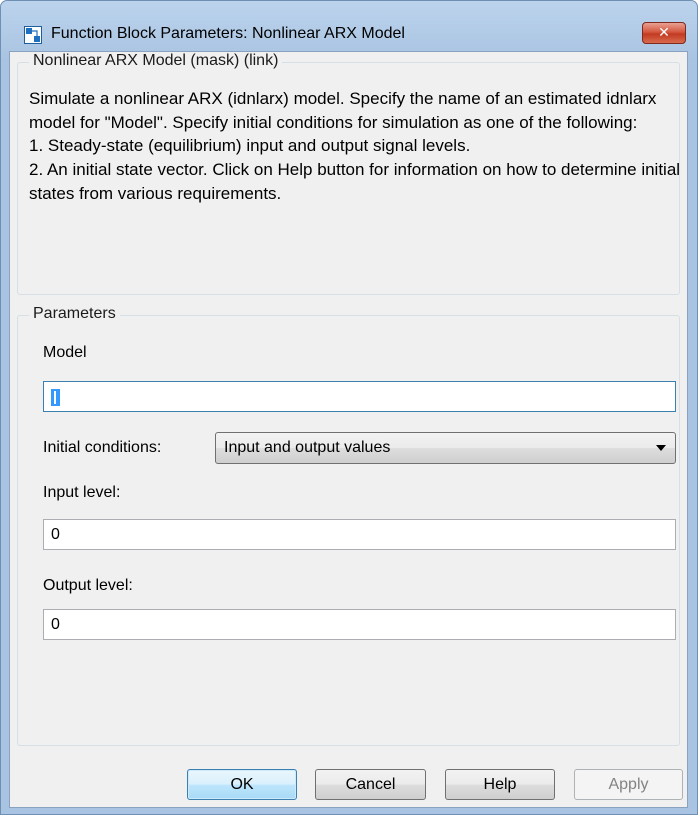 This screenshot has height=815, width=698. Describe the element at coordinates (65, 352) in the screenshot. I see `model-label: Model` at that location.